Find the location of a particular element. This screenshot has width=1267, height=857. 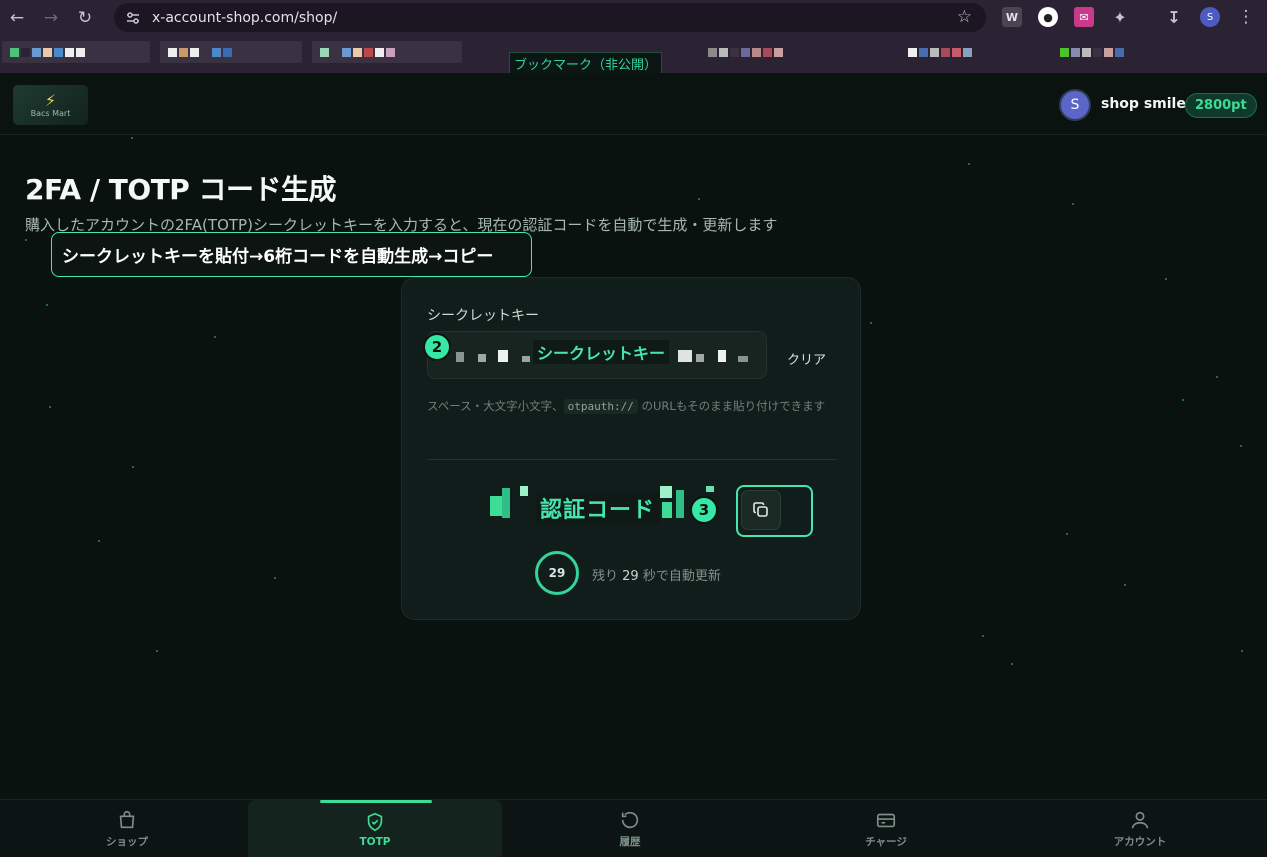

step-2-badge: 2 is located at coordinates (437, 347).